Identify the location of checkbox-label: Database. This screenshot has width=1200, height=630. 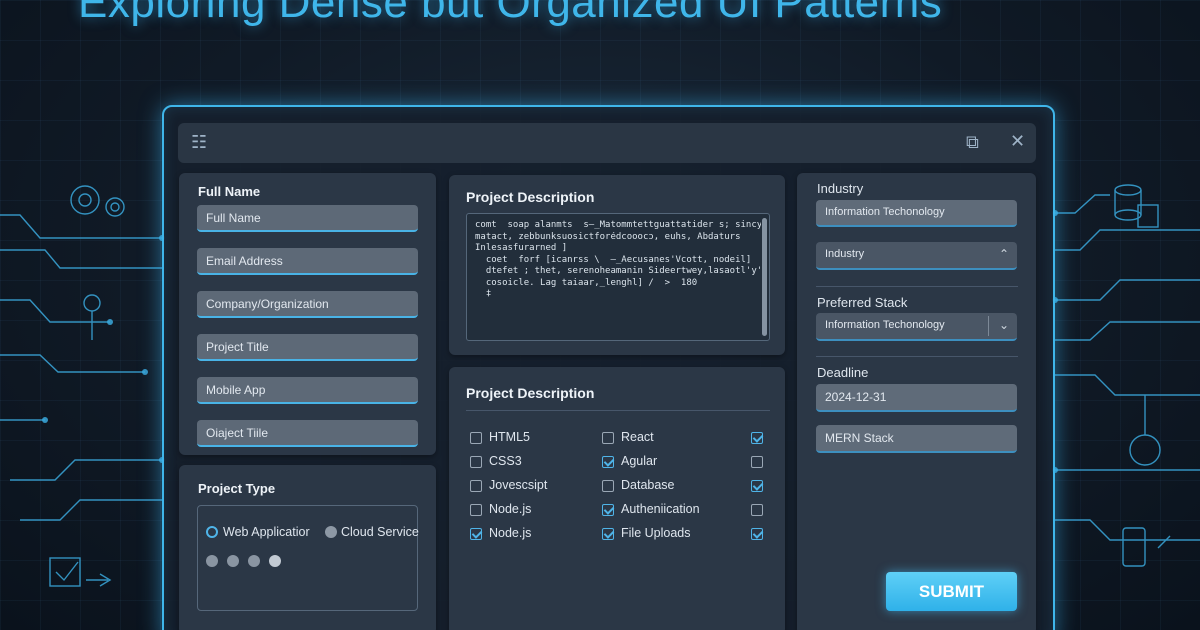
(648, 485).